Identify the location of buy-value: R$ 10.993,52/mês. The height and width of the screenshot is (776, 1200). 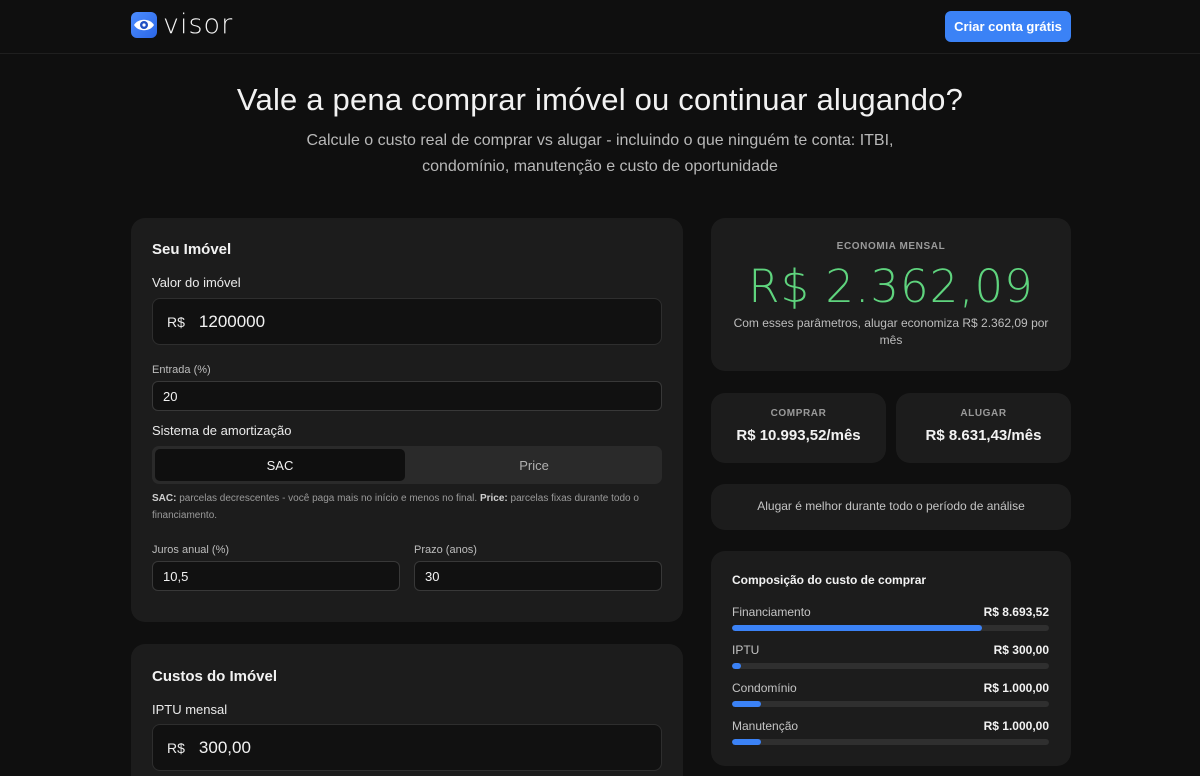
(798, 435).